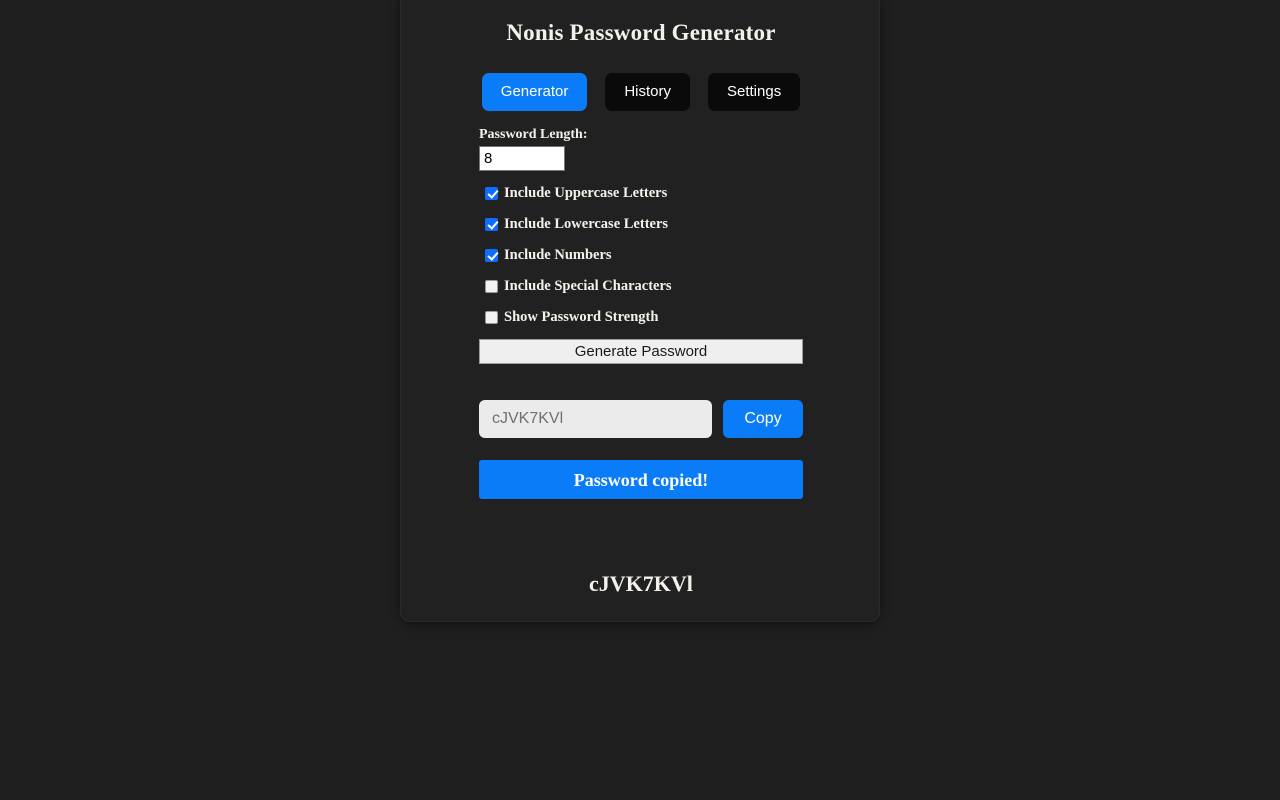 Image resolution: width=1280 pixels, height=800 pixels. What do you see at coordinates (558, 254) in the screenshot?
I see `option-label-numbers: Include Numbers` at bounding box center [558, 254].